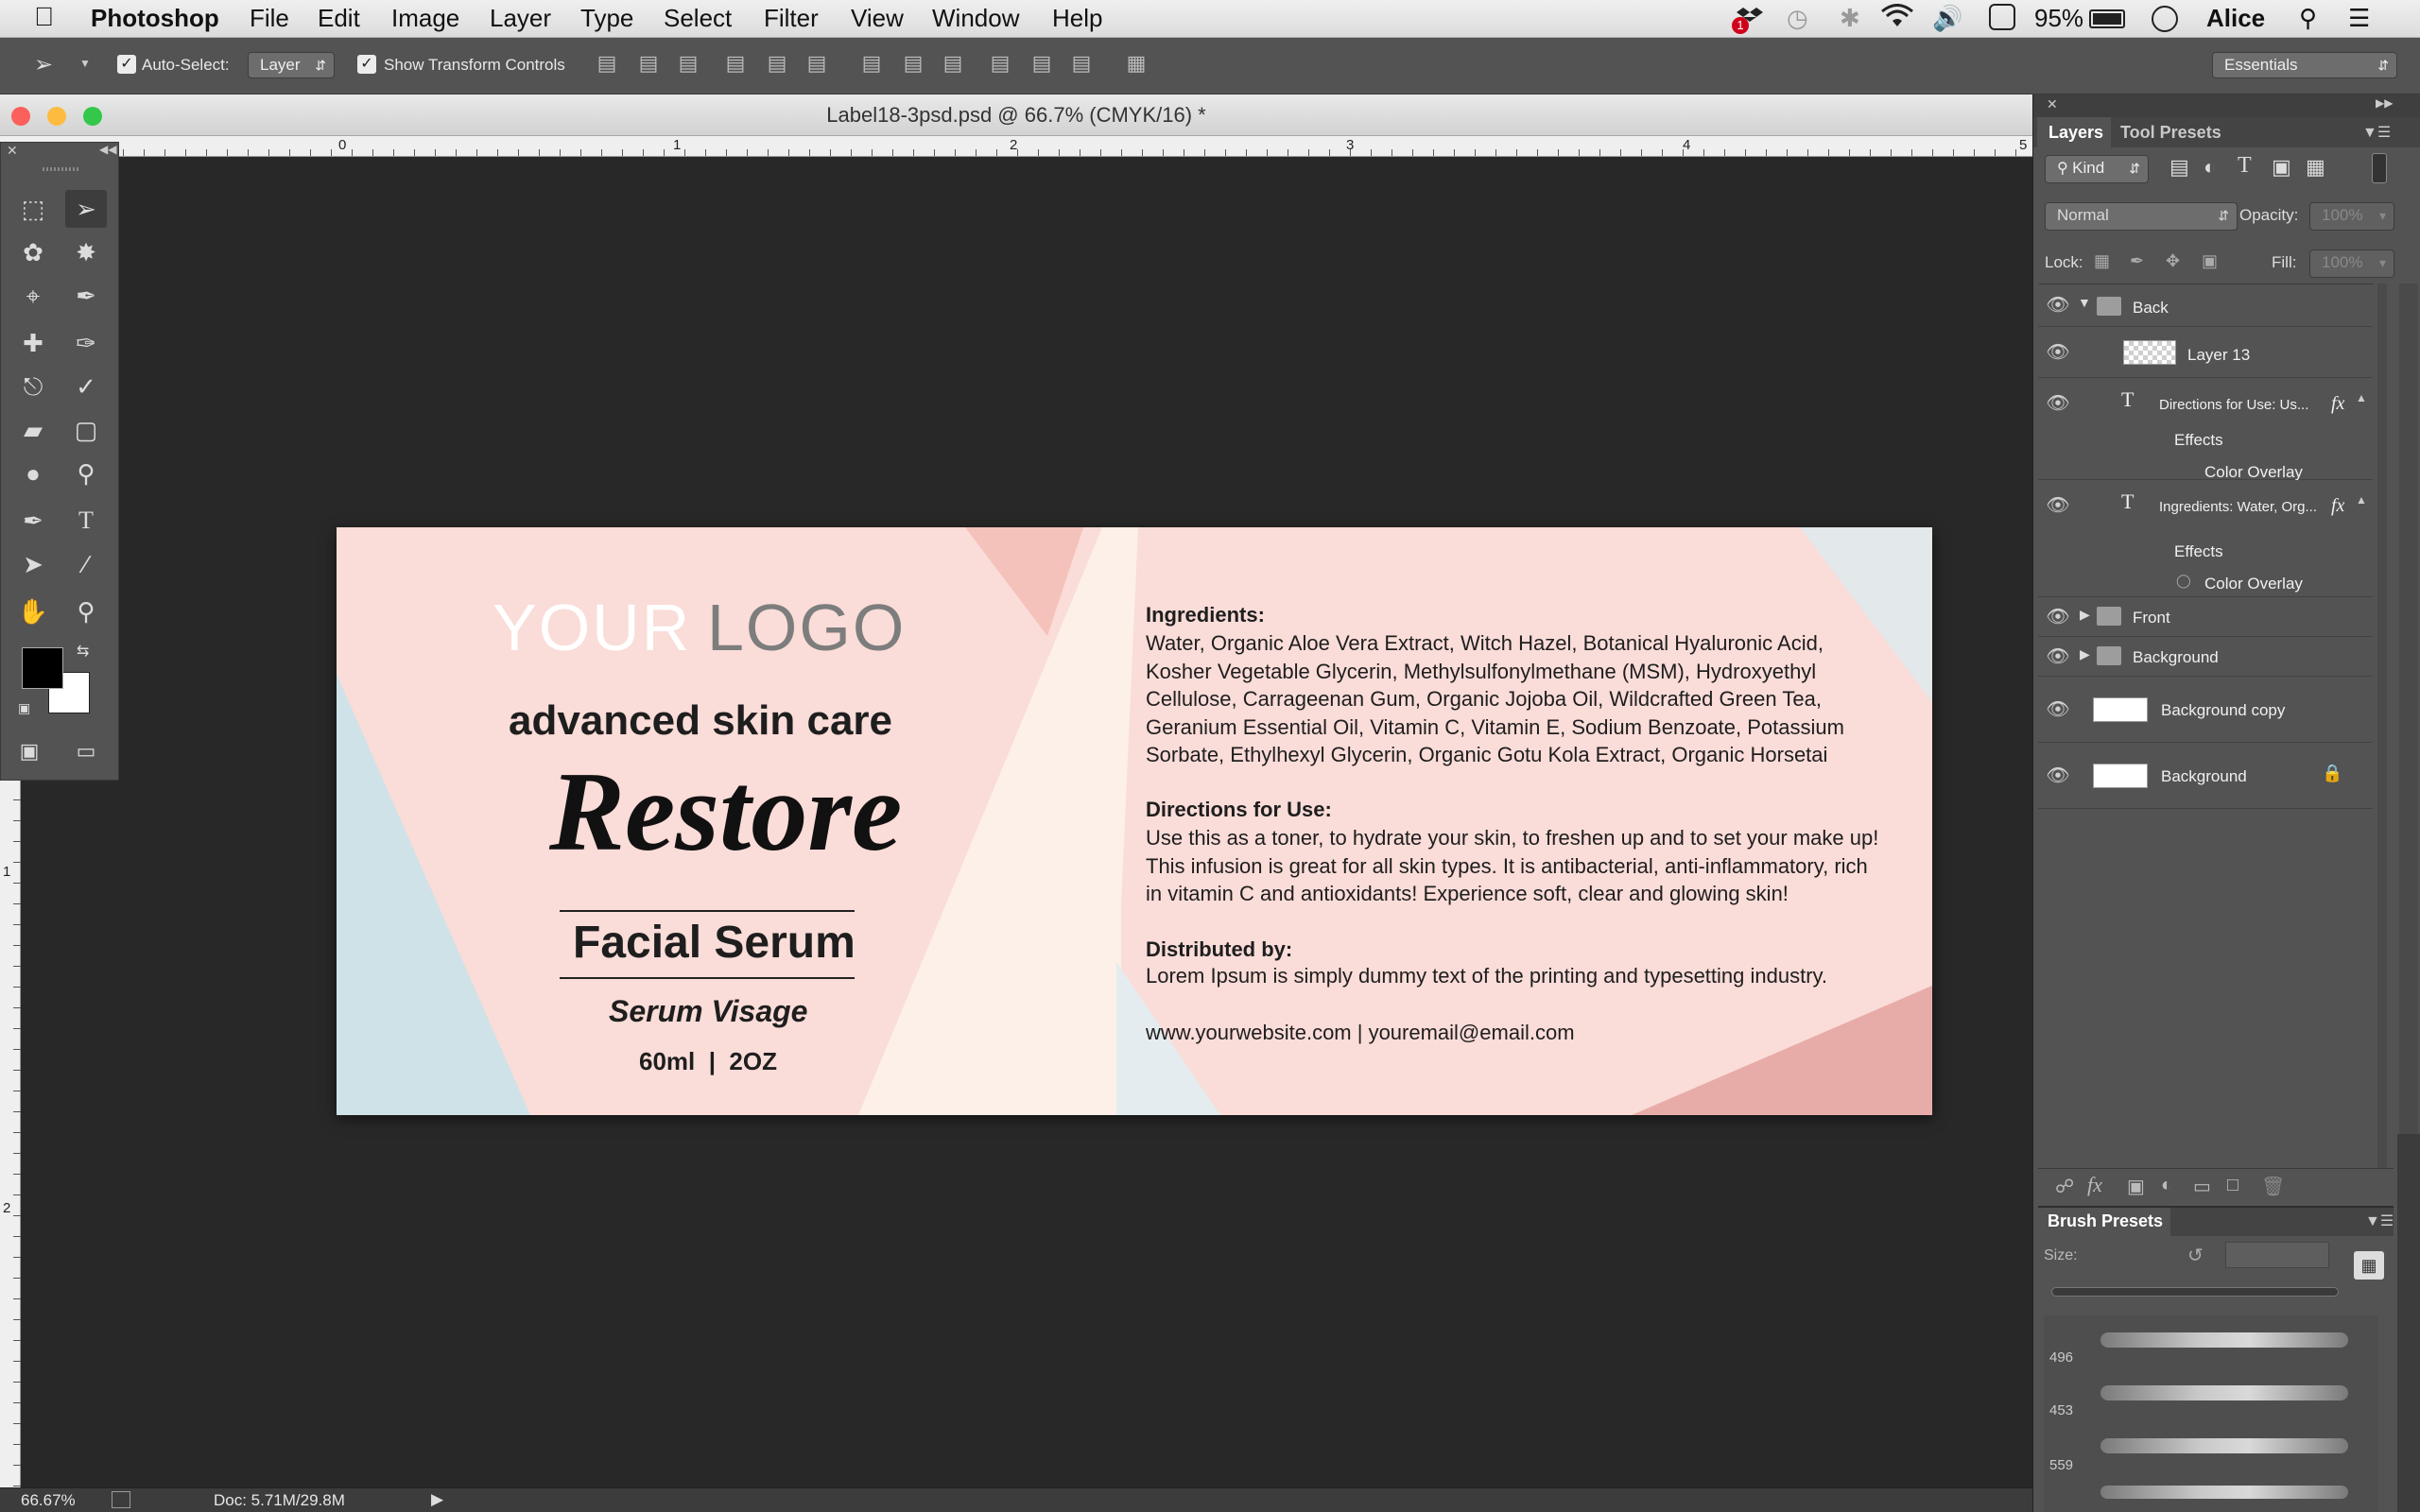 The height and width of the screenshot is (1512, 2420). What do you see at coordinates (33, 430) in the screenshot?
I see `eraser-tool-icon: ▰` at bounding box center [33, 430].